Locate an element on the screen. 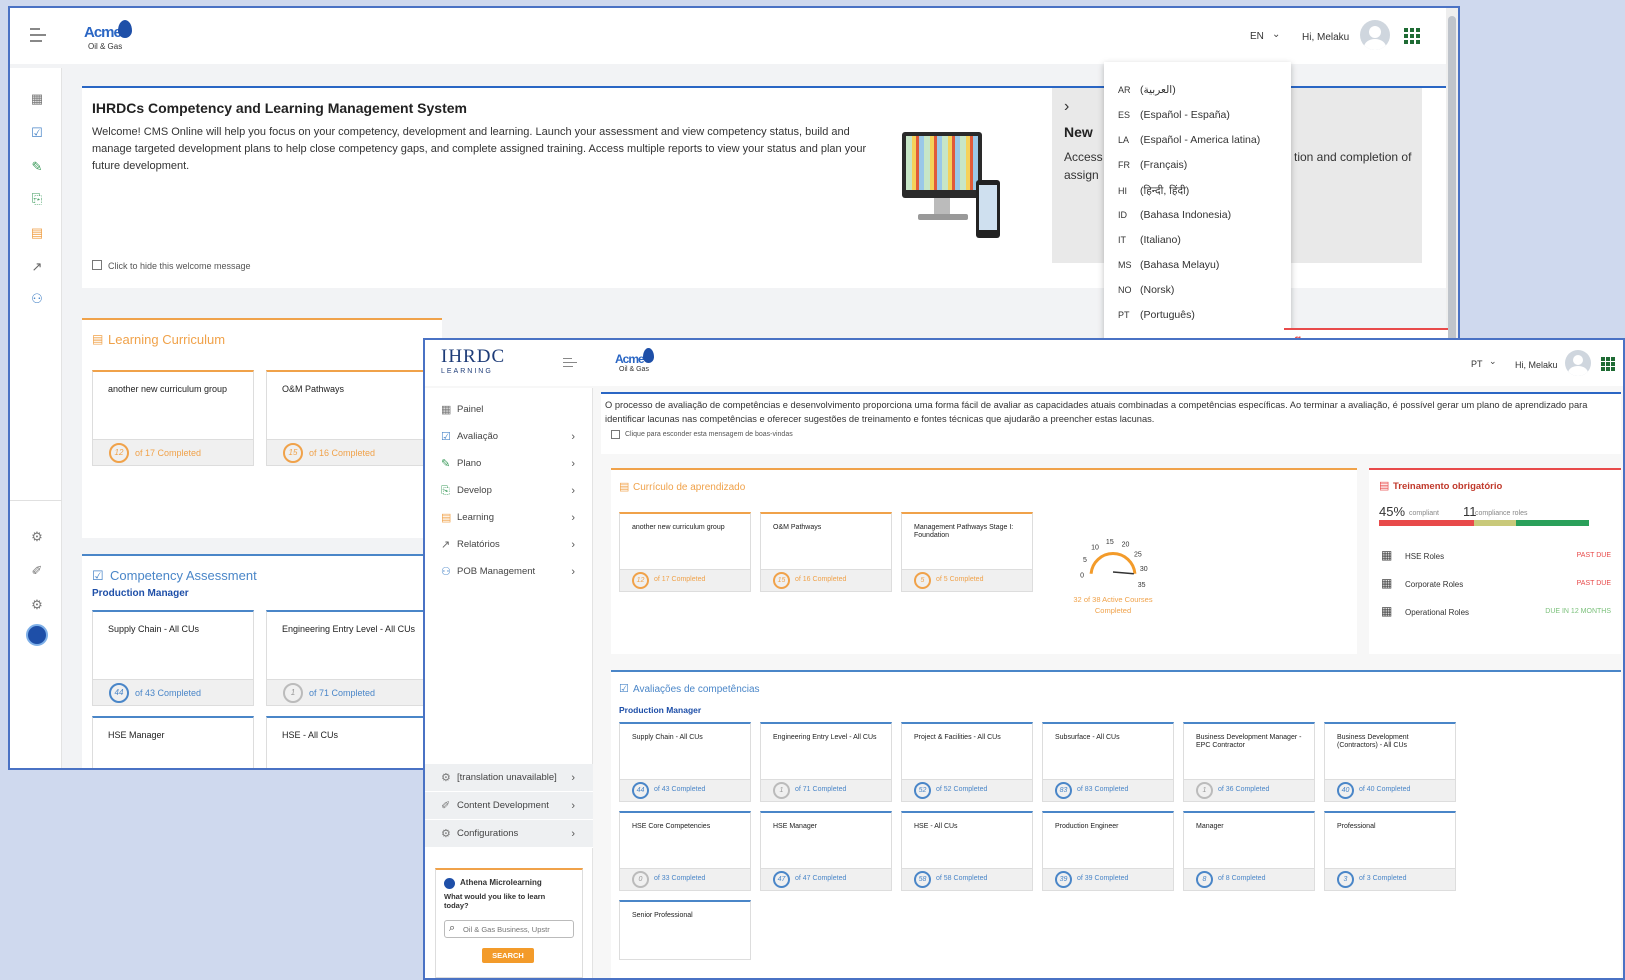 This screenshot has height=980, width=1625. completed-text: of 17 Completed is located at coordinates (680, 579).